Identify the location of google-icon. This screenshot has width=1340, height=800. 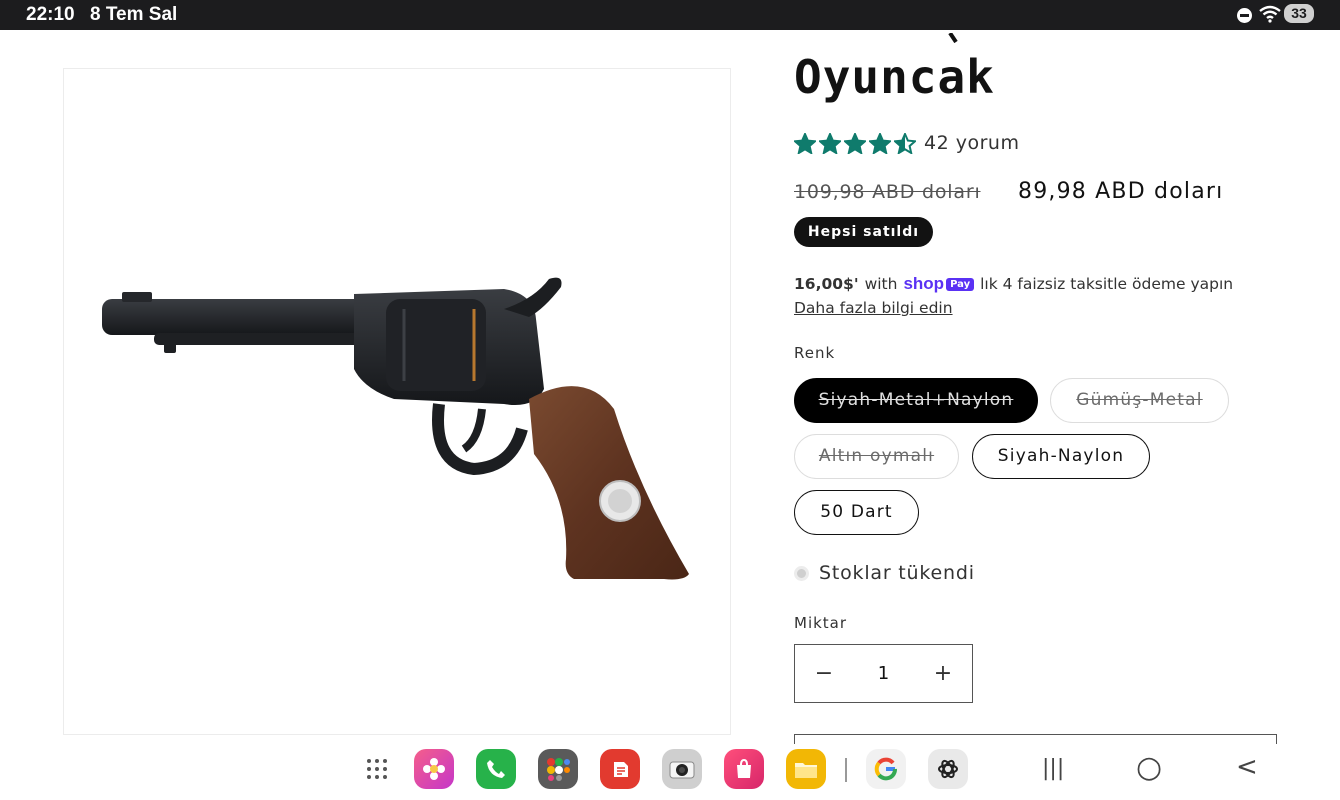
(886, 769).